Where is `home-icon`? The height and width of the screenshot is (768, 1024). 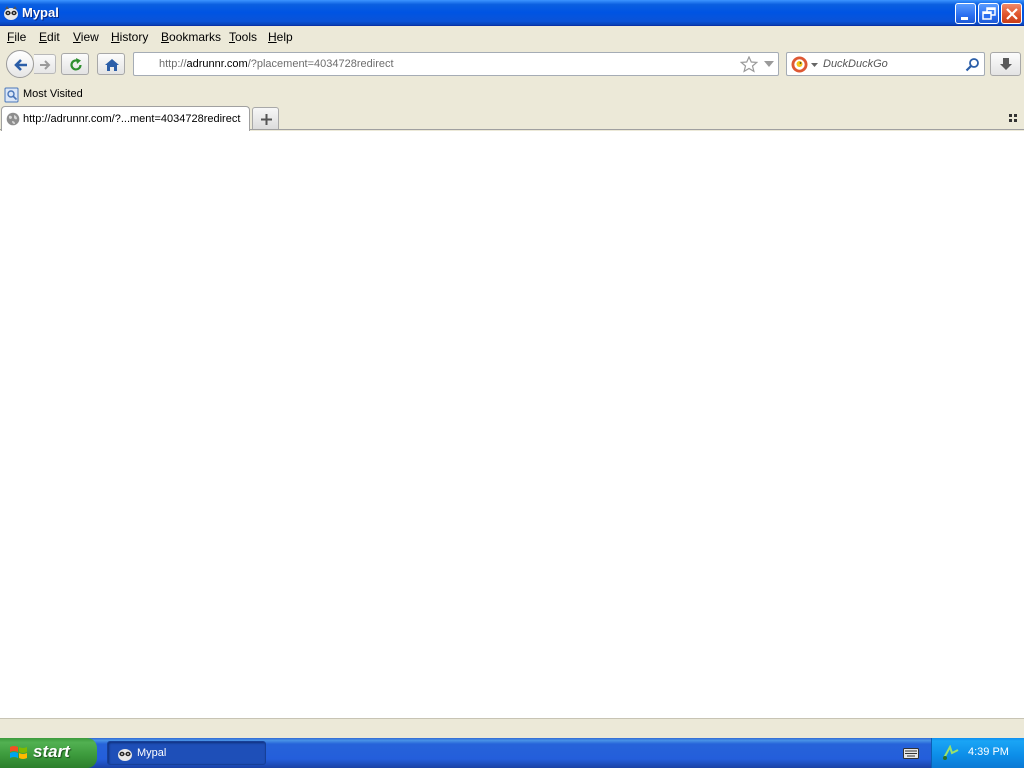
home-icon is located at coordinates (112, 65).